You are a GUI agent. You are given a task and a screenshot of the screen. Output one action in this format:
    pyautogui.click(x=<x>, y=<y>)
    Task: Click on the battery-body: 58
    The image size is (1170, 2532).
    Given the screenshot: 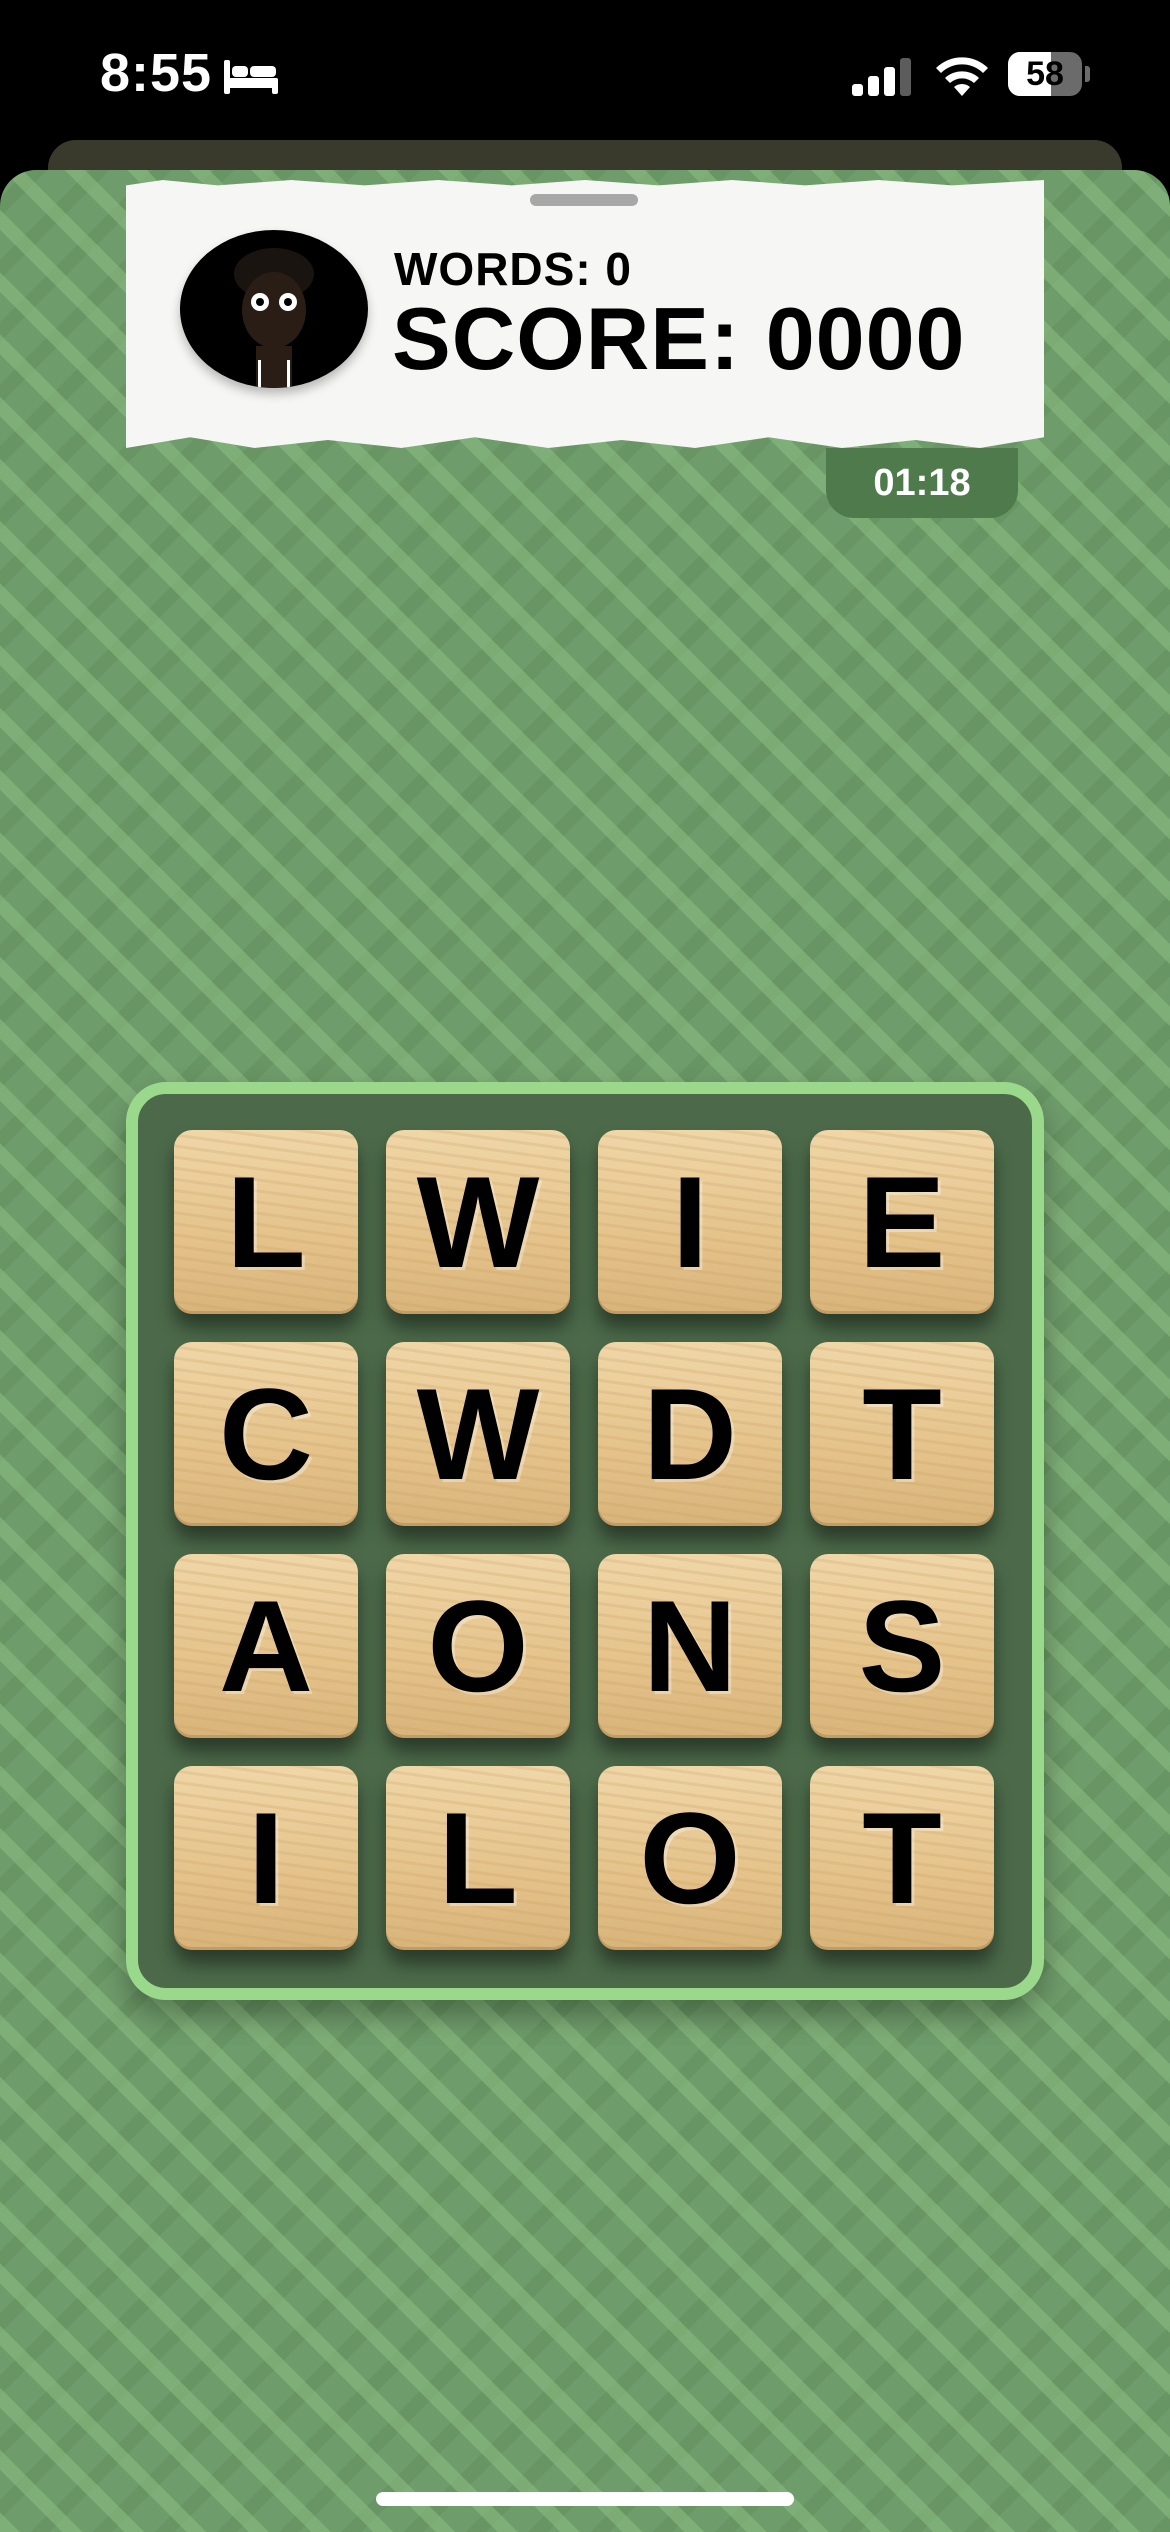 What is the action you would take?
    pyautogui.click(x=1045, y=74)
    